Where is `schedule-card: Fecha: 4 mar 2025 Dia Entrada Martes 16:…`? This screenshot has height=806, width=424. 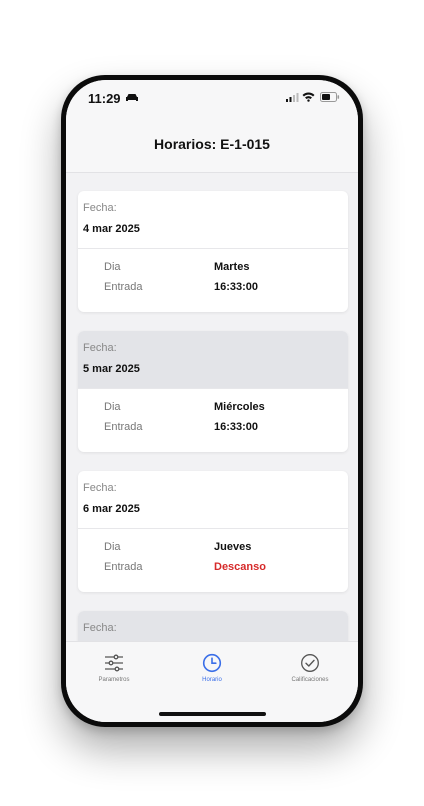
schedule-card: Fecha: 4 mar 2025 Dia Entrada Martes 16:… is located at coordinates (213, 251).